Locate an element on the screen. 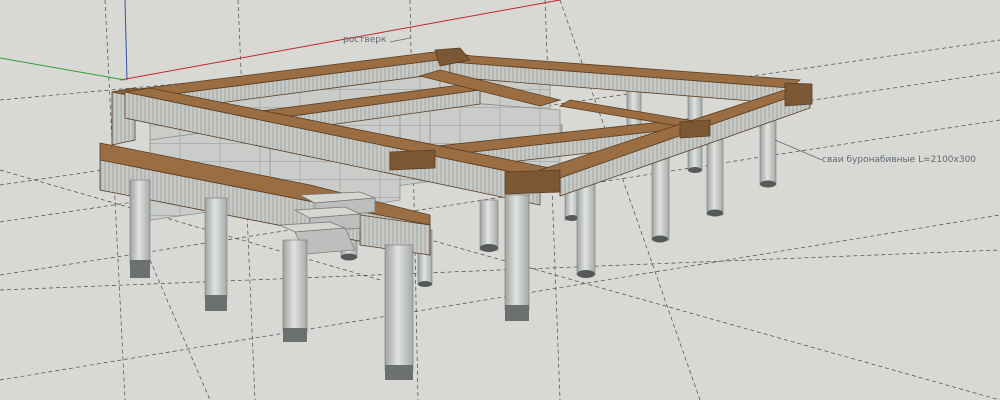 Image resolution: width=1000 pixels, height=400 pixels. green-axis-line is located at coordinates (63, 69).